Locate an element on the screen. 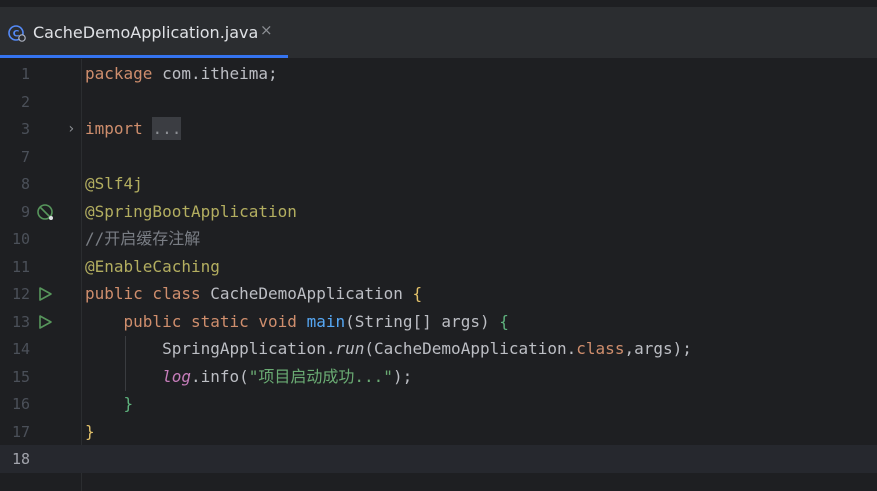 This screenshot has height=491, width=877. line-number: 3 is located at coordinates (25, 129).